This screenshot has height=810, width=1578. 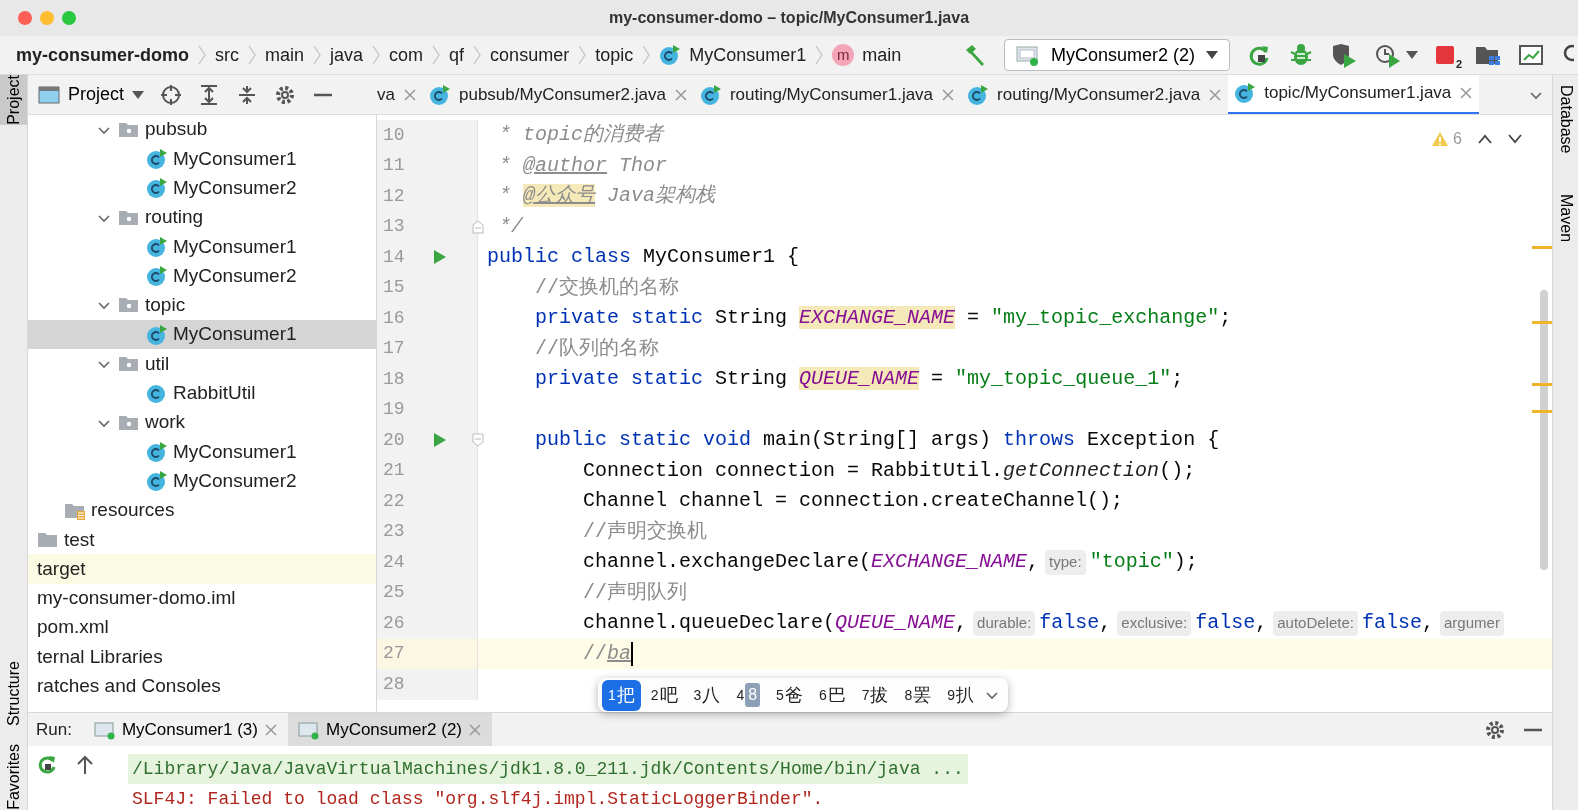 What do you see at coordinates (558, 94) in the screenshot?
I see `editor-tab: pubsub/MyConsumer2.java` at bounding box center [558, 94].